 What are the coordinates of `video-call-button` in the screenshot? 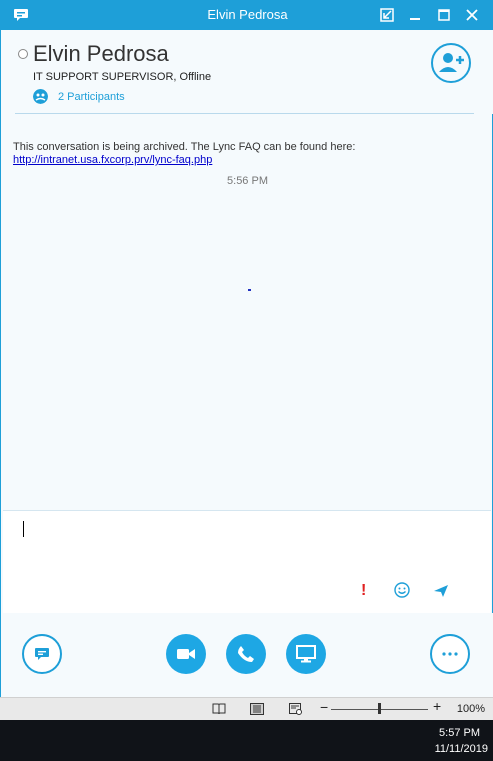 It's located at (186, 654).